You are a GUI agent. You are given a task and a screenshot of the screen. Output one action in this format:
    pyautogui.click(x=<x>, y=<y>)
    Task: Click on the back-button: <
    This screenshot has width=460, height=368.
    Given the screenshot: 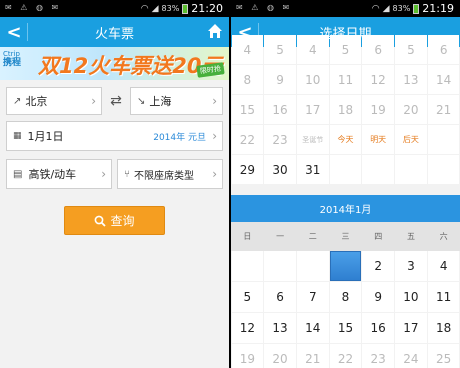 What is the action you would take?
    pyautogui.click(x=14, y=32)
    